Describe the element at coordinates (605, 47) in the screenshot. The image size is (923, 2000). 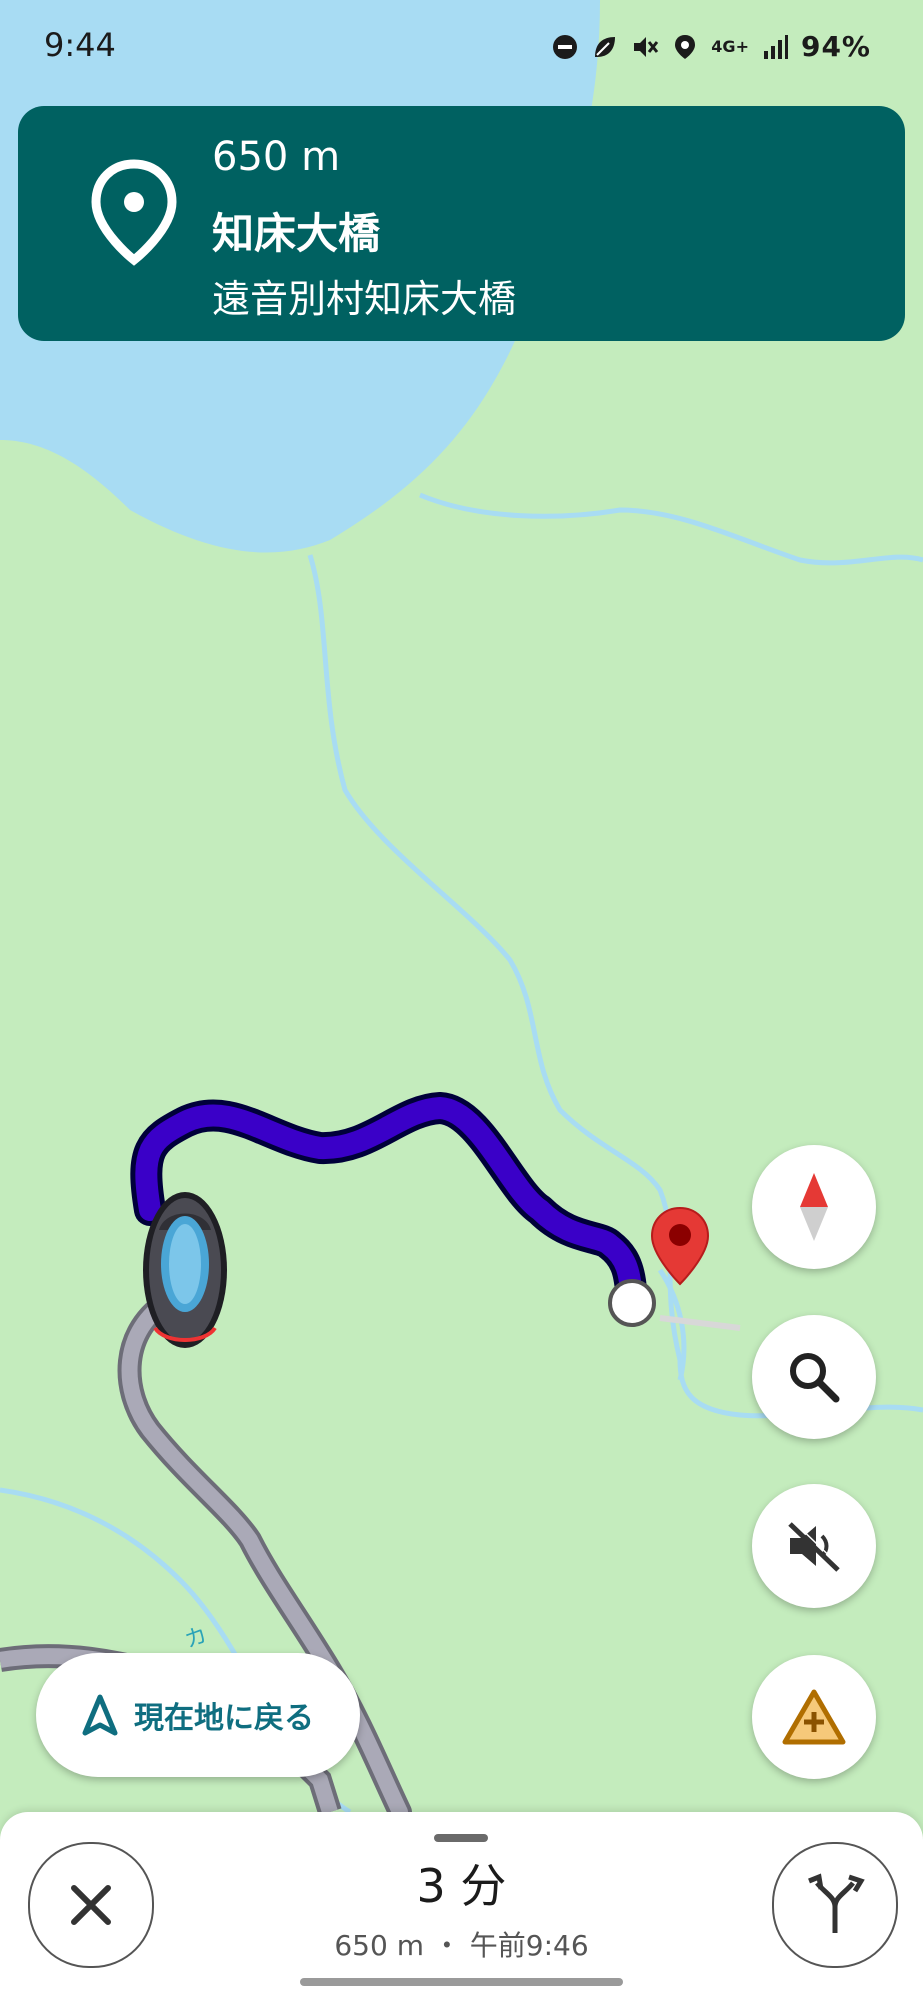
I see `leaf-icon` at that location.